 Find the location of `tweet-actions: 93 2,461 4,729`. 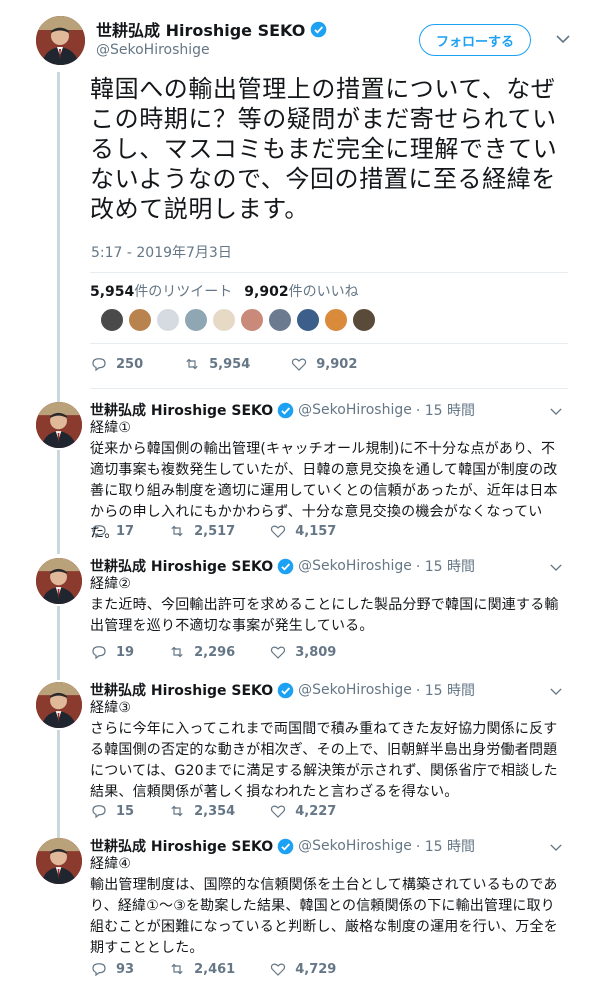

tweet-actions: 93 2,461 4,729 is located at coordinates (230, 969).